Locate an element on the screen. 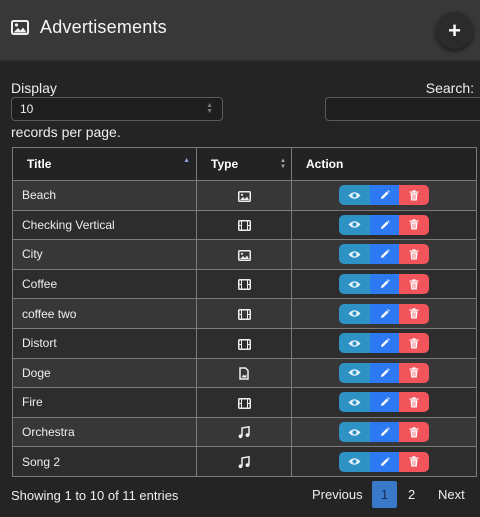 The image size is (480, 517). search-label: Search: is located at coordinates (449, 88).